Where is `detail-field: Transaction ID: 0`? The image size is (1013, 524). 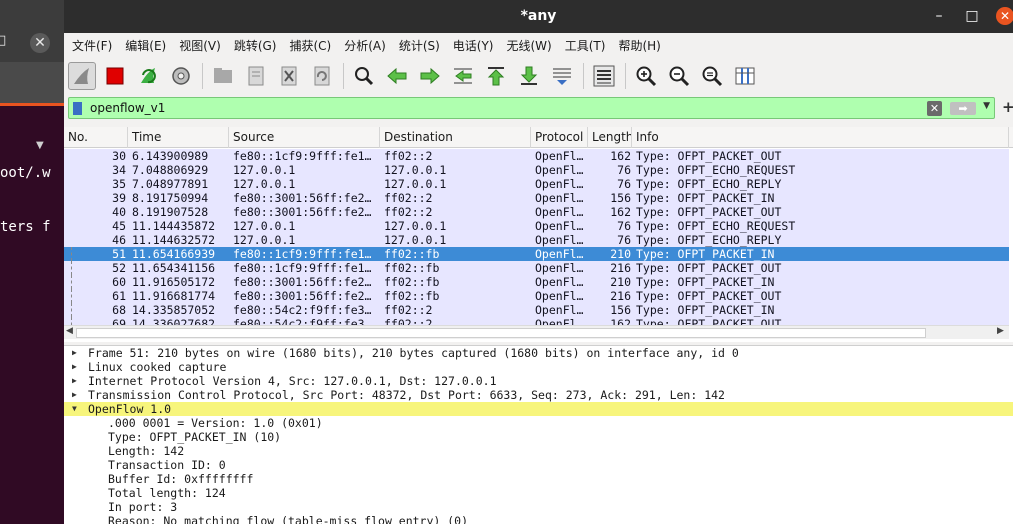
detail-field: Transaction ID: 0 is located at coordinates (538, 465).